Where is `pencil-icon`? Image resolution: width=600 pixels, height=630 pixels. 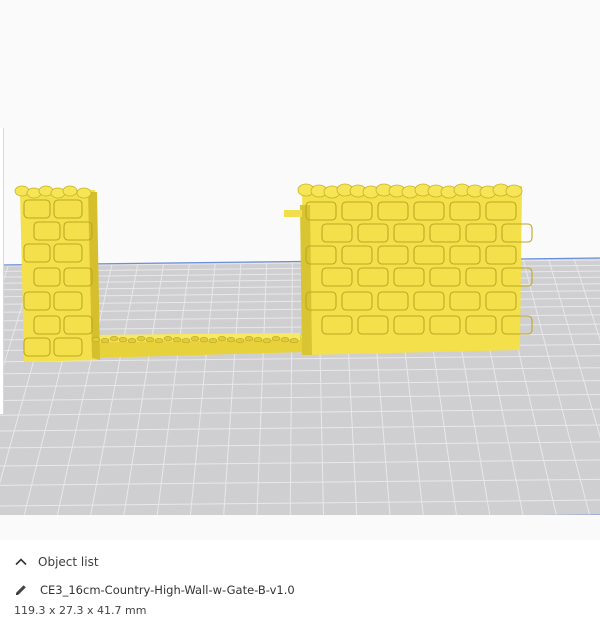 pencil-icon is located at coordinates (21, 590).